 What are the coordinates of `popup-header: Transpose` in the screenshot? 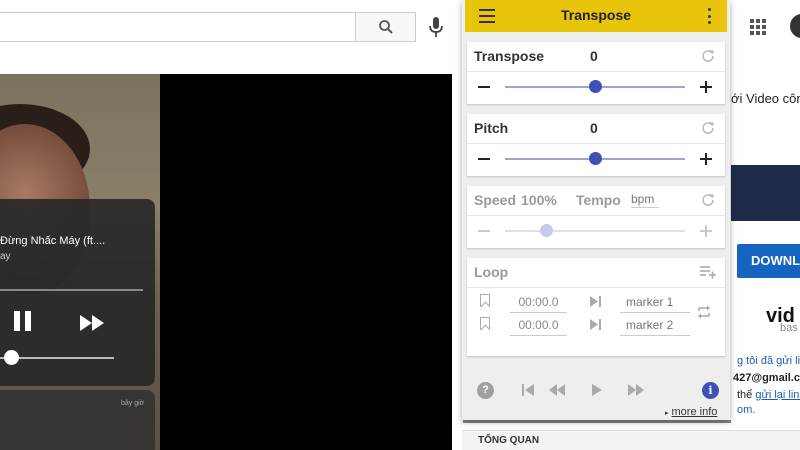 It's located at (596, 16).